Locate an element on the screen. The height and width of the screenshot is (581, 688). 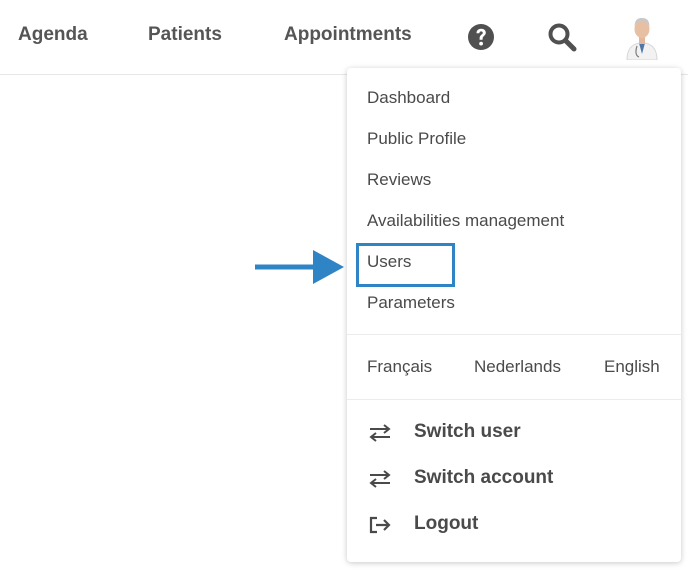
switch-user-label: Switch user is located at coordinates (467, 431).